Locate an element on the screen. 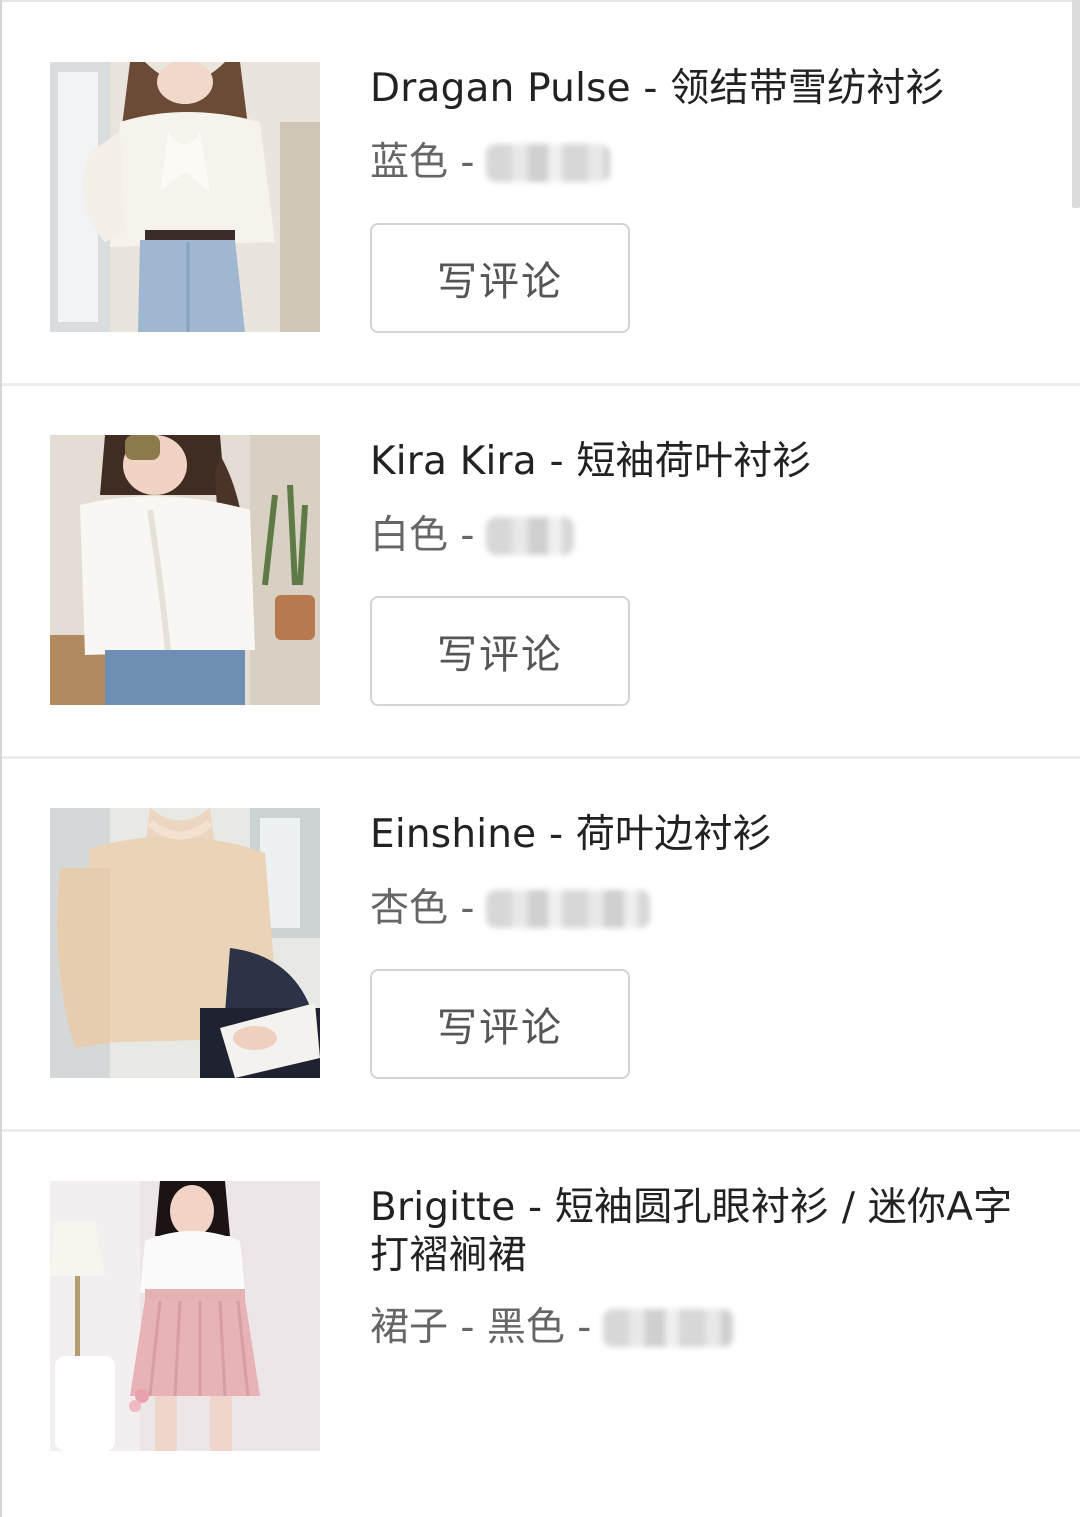 This screenshot has width=1080, height=1517. product-variant-4: 裙子 - 黑色 - is located at coordinates (552, 1328).